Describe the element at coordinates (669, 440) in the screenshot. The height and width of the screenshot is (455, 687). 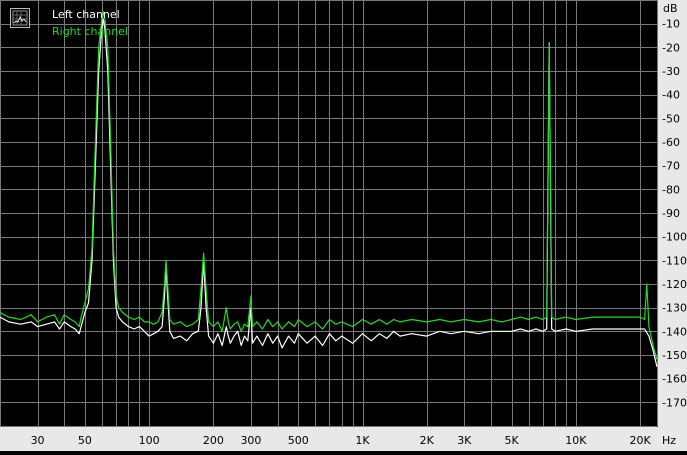
I see `x-axis-unit: Hz` at that location.